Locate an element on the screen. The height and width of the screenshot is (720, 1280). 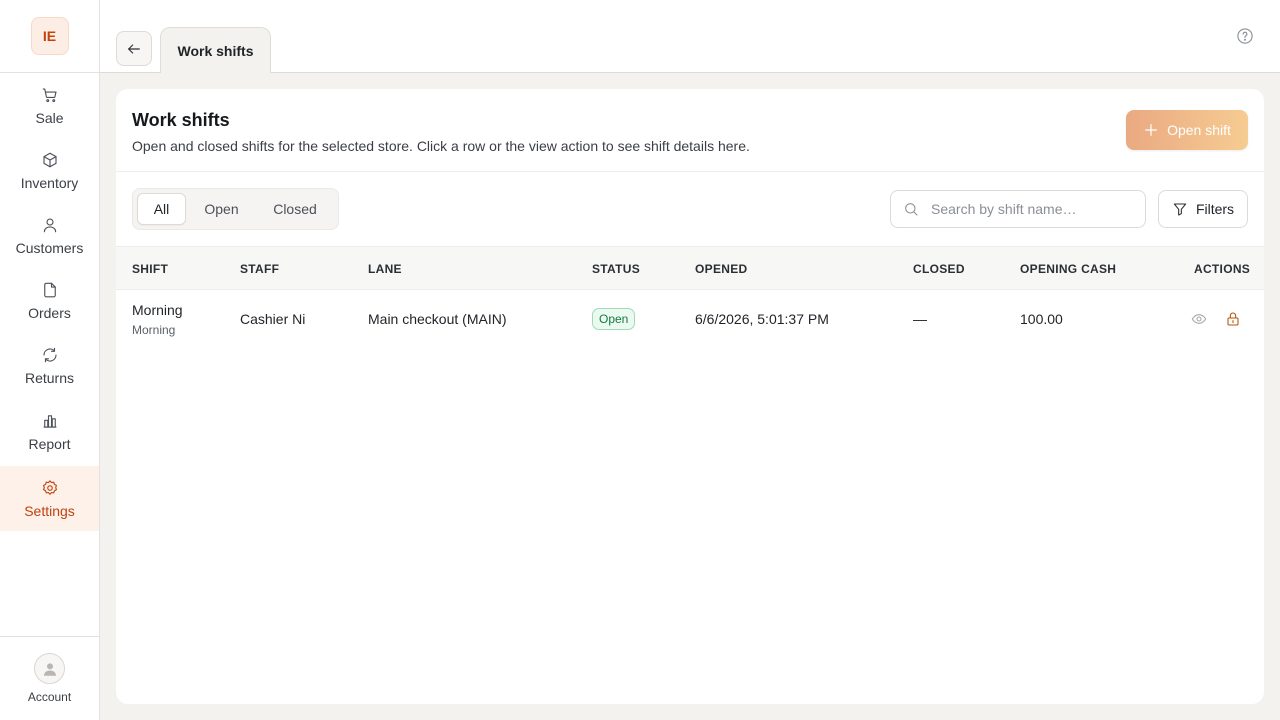
page-title: Work shifts is located at coordinates (181, 120).